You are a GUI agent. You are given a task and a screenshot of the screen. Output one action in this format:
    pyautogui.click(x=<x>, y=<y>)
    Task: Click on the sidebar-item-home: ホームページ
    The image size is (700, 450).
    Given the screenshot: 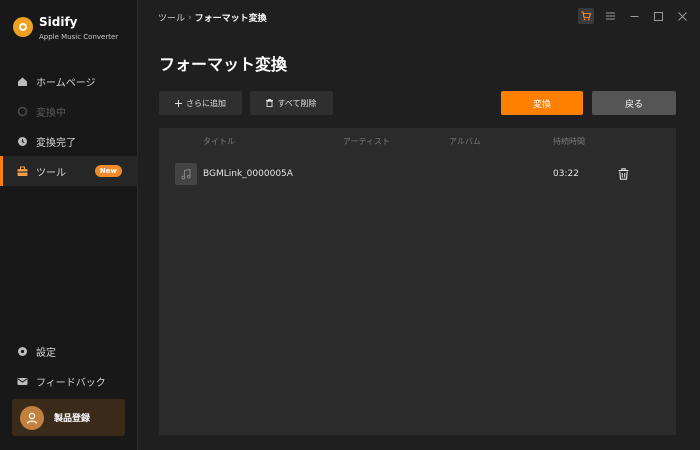 What is the action you would take?
    pyautogui.click(x=69, y=81)
    